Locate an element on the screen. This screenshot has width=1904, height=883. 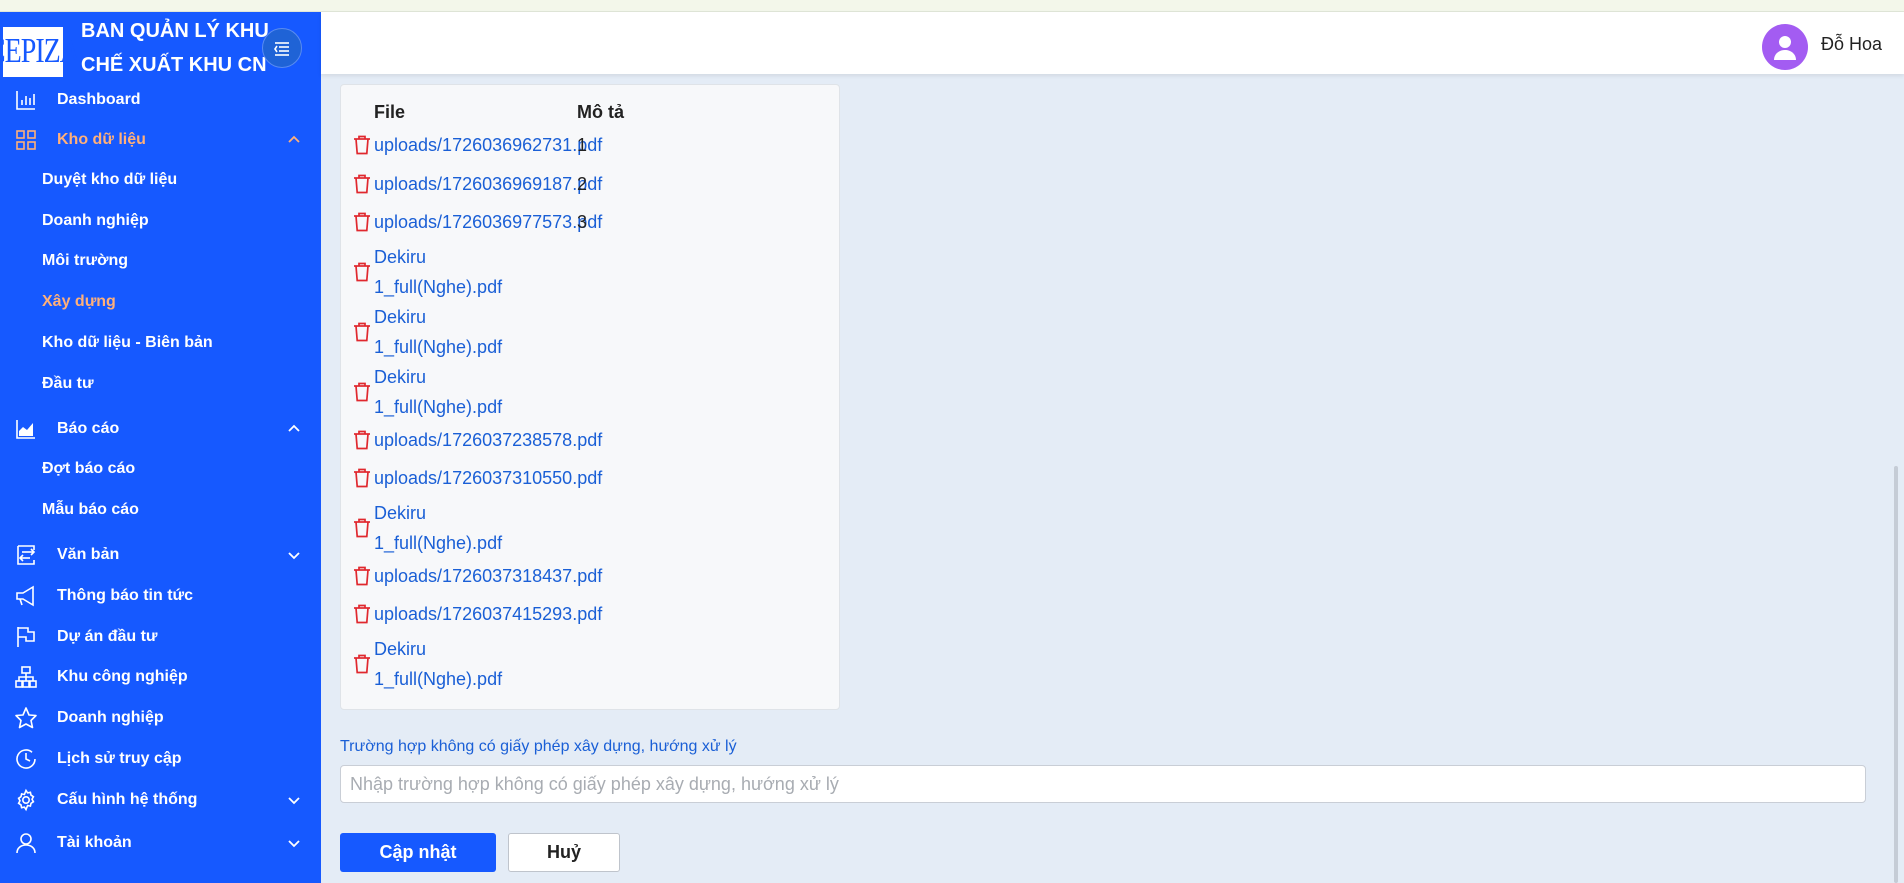
transfer-icon is located at coordinates (26, 555).